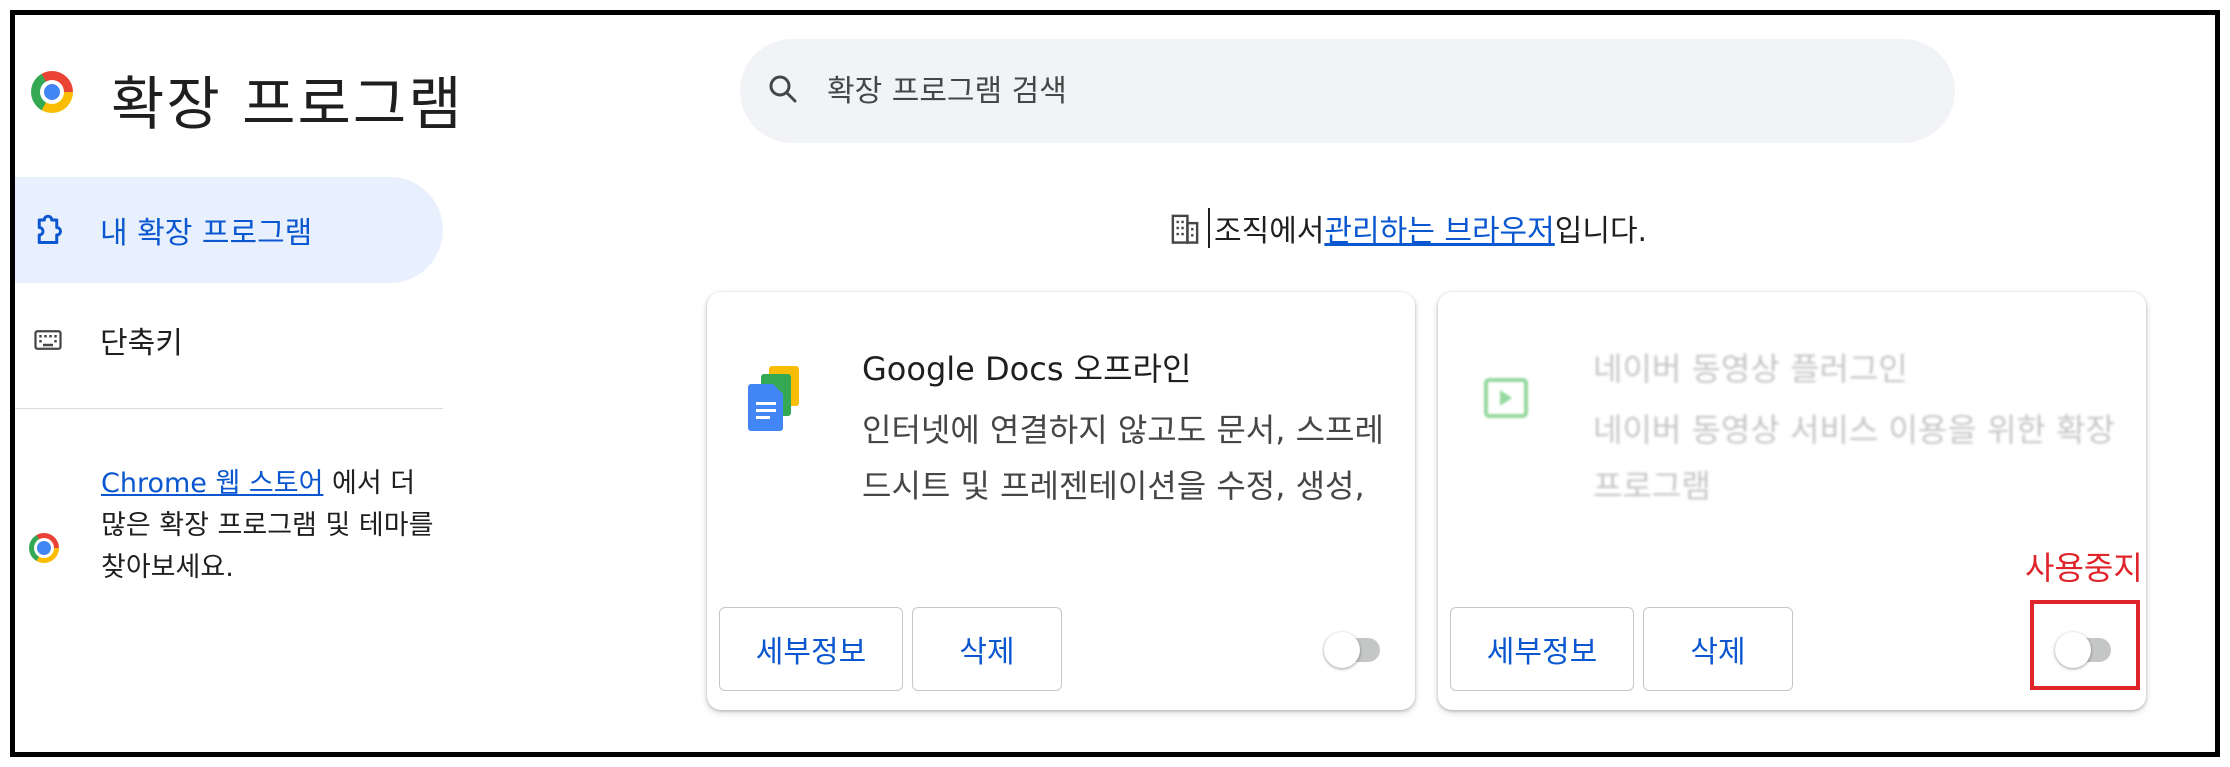 This screenshot has height=767, width=2230. I want to click on sidebar-item-shortcuts: 단축키, so click(229, 340).